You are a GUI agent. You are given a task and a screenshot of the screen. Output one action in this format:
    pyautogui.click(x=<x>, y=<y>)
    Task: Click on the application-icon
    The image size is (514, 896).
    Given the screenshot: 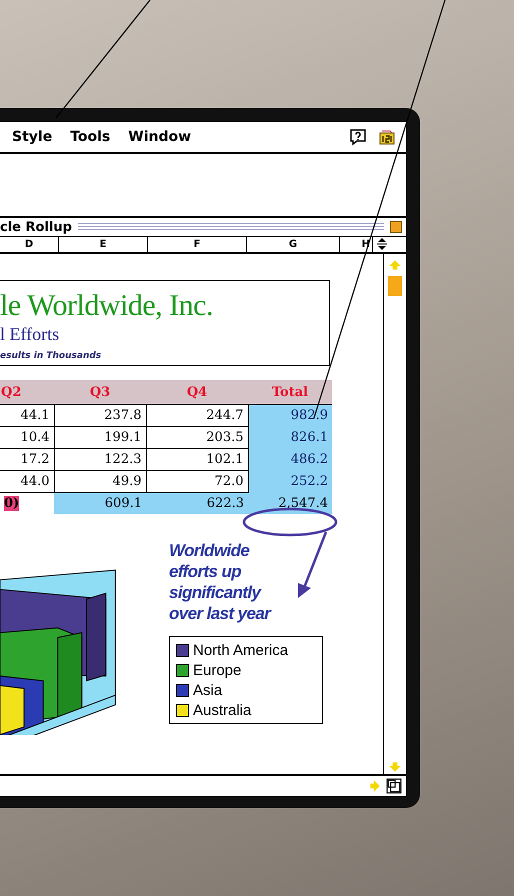 What is the action you would take?
    pyautogui.click(x=387, y=137)
    